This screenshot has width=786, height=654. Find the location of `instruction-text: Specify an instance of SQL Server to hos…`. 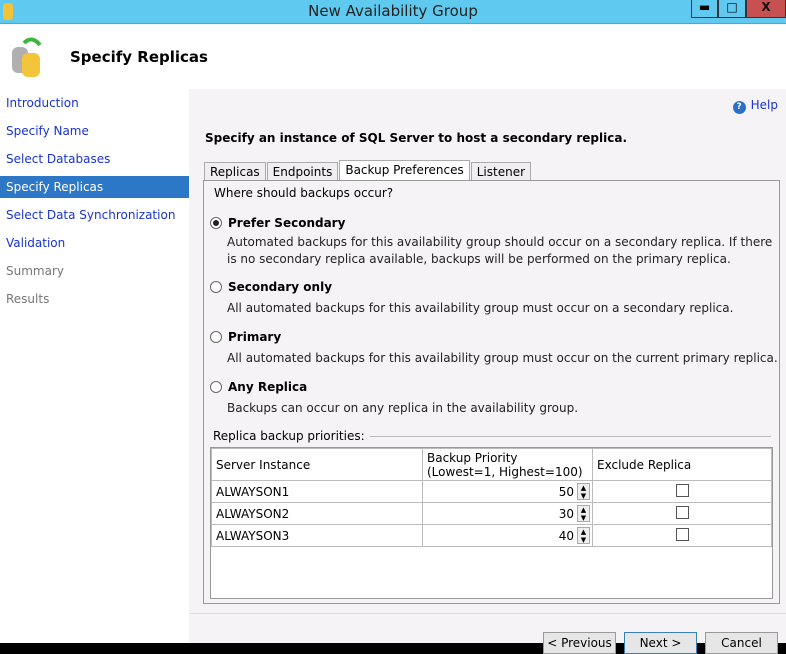

instruction-text: Specify an instance of SQL Server to hos… is located at coordinates (416, 138).